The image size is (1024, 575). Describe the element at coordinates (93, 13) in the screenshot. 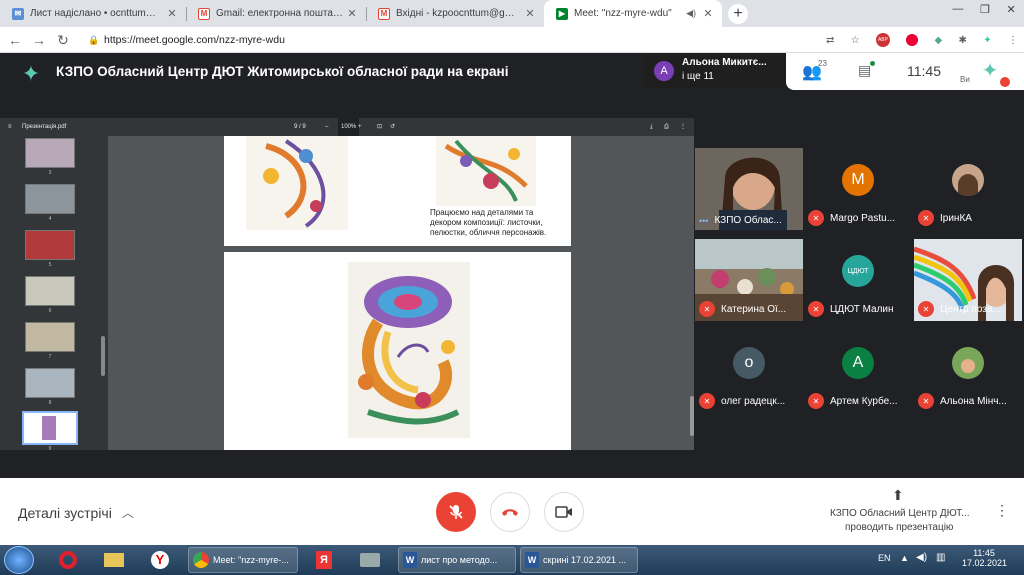

I see `tab-sent-mail: ✉ Лист надіслано • ocnttum@ukr. ✕` at that location.